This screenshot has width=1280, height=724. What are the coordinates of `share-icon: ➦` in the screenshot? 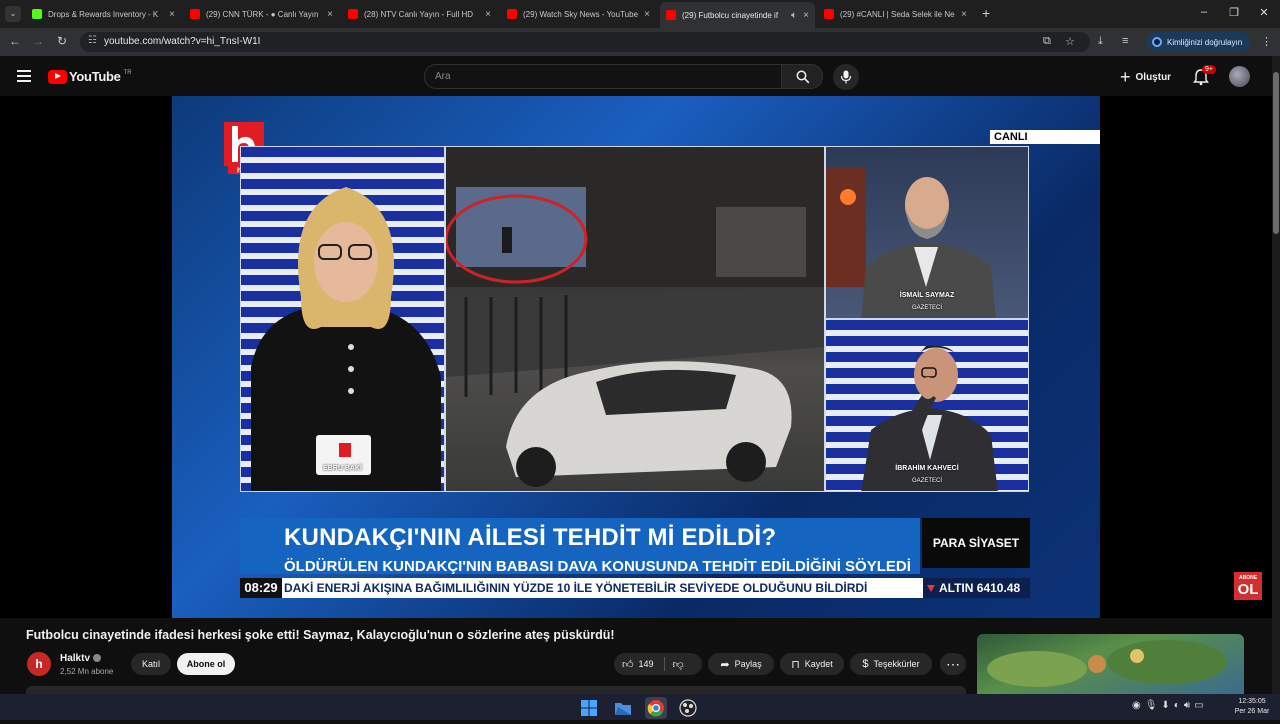 It's located at (725, 664).